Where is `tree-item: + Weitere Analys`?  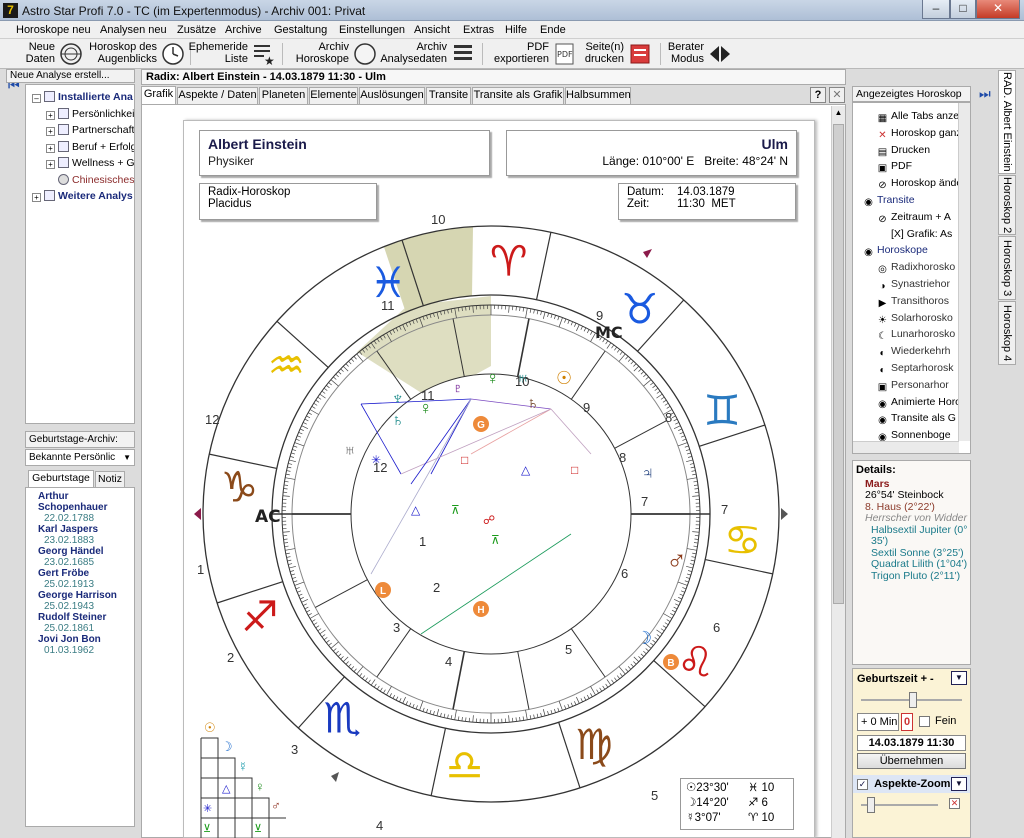
tree-item: + Weitere Analys is located at coordinates (83, 196).